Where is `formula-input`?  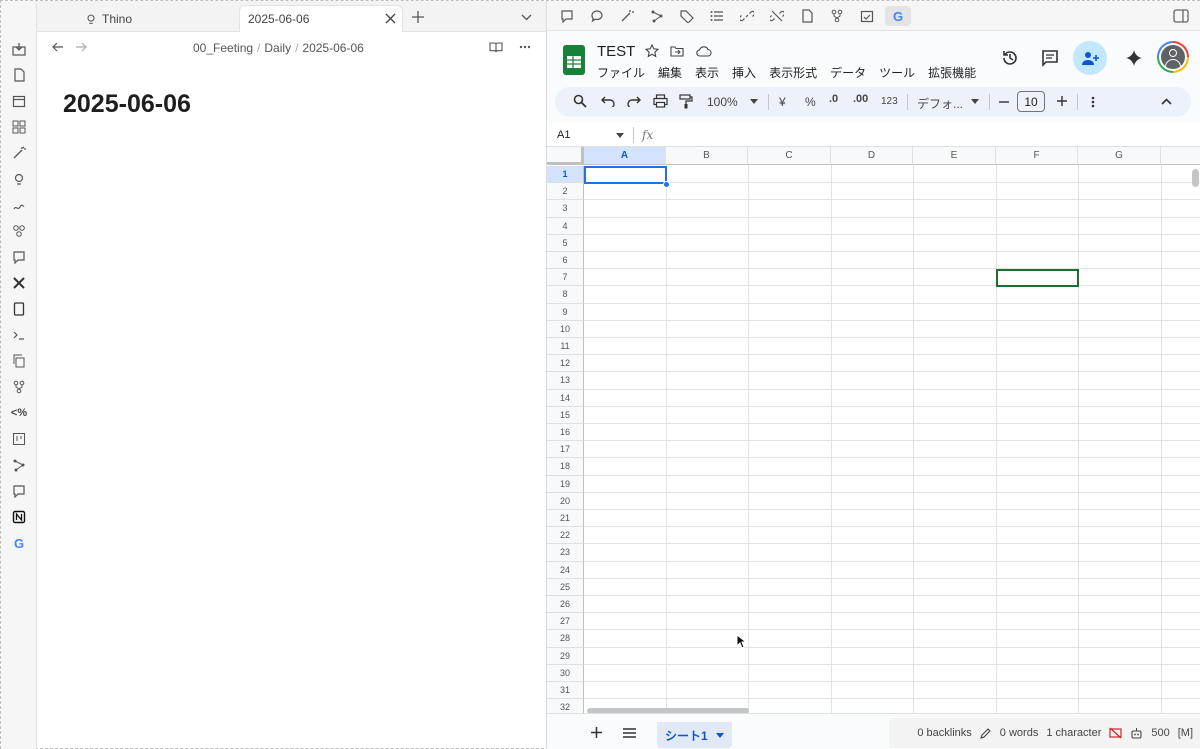
formula-input is located at coordinates (924, 135).